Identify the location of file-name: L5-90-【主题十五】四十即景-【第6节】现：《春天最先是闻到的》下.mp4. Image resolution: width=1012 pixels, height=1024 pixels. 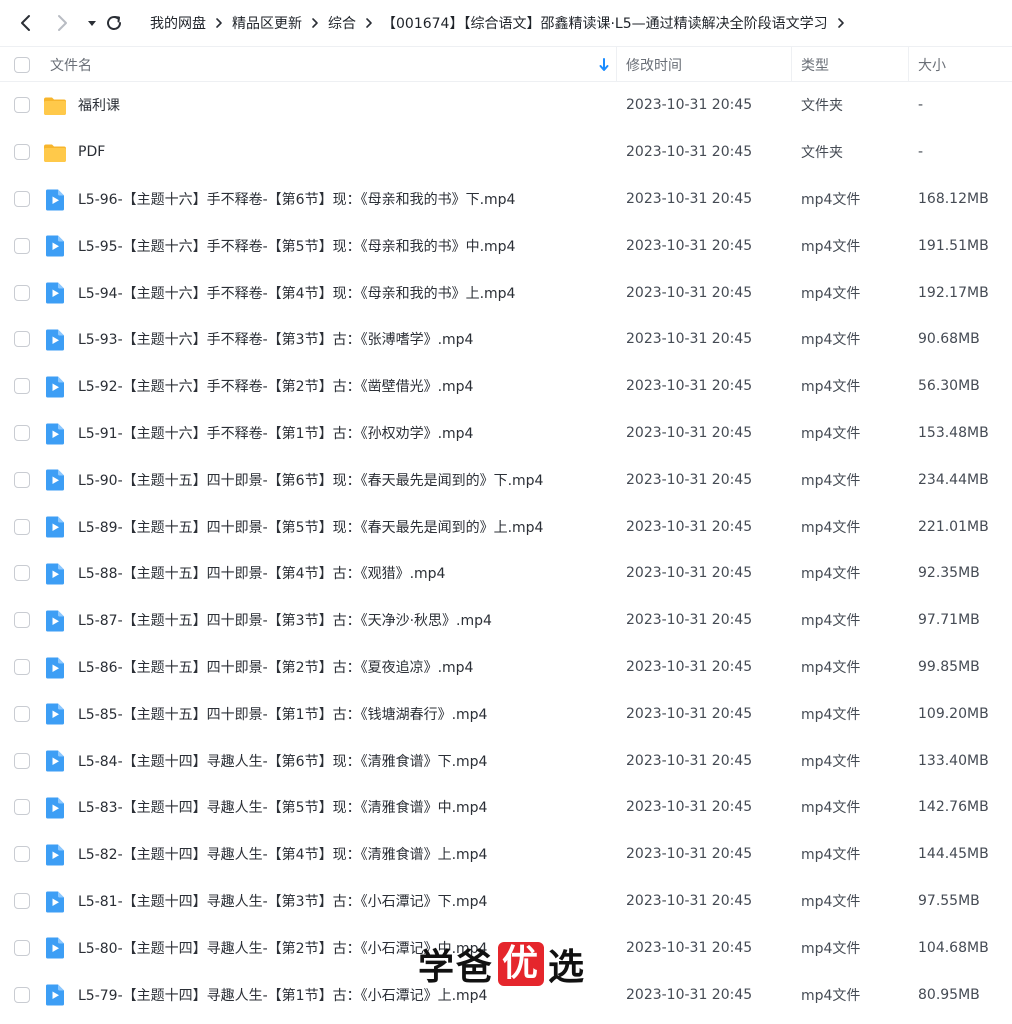
(310, 479).